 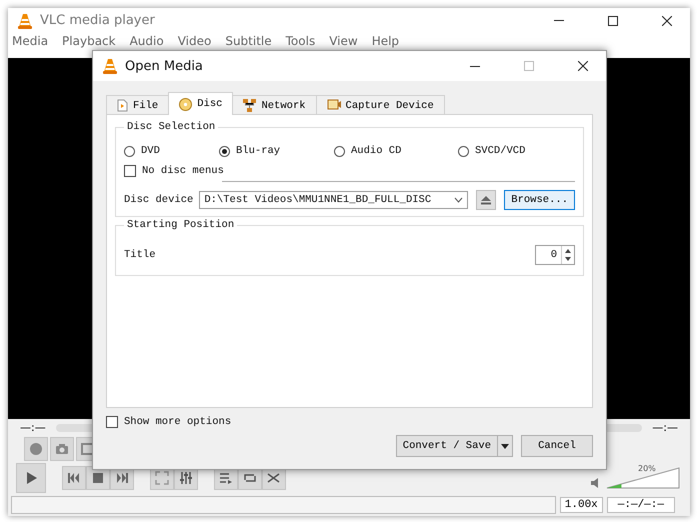 I want to click on capture-icon, so click(x=333, y=105).